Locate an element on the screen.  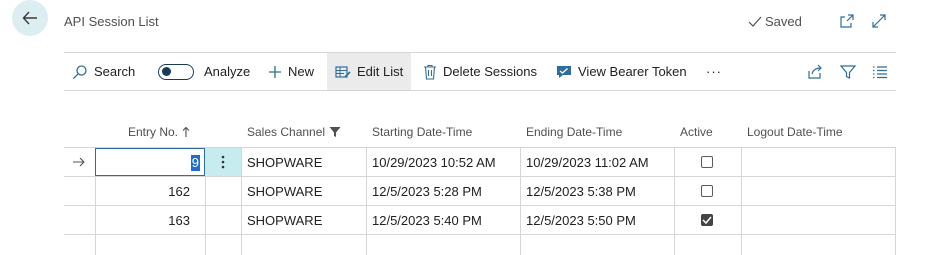
delete-sessions-button: Delete Sessions is located at coordinates (480, 71).